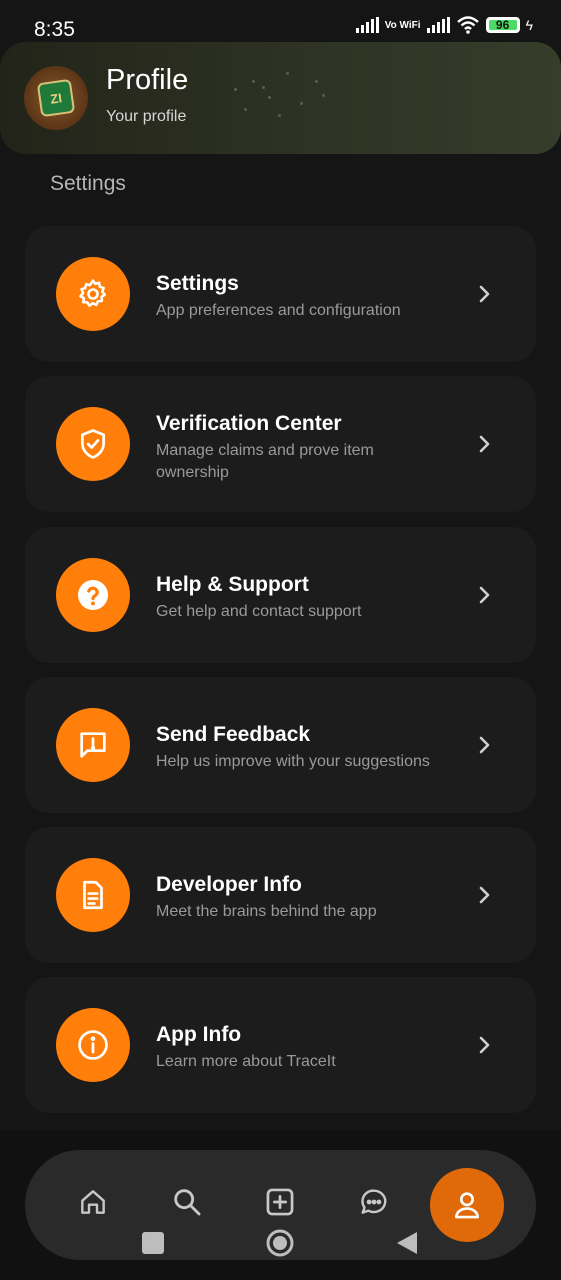  I want to click on menu-item-title: Send Feedback, so click(233, 734).